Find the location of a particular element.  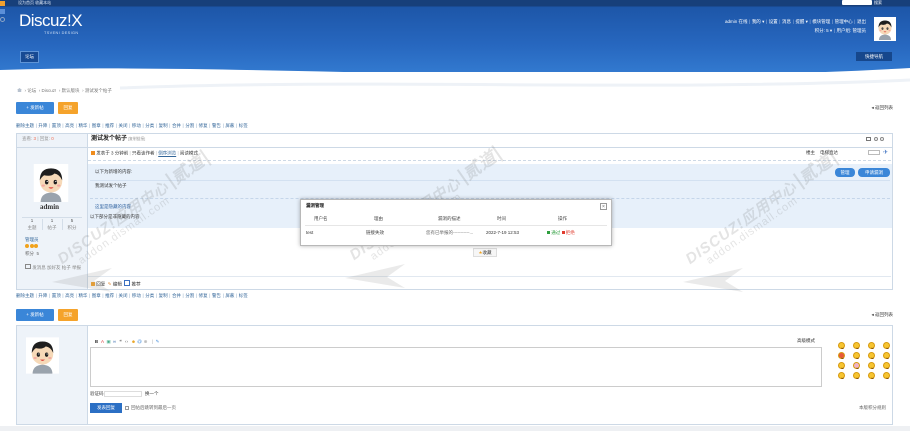

prev-thread-icon is located at coordinates (876, 139).